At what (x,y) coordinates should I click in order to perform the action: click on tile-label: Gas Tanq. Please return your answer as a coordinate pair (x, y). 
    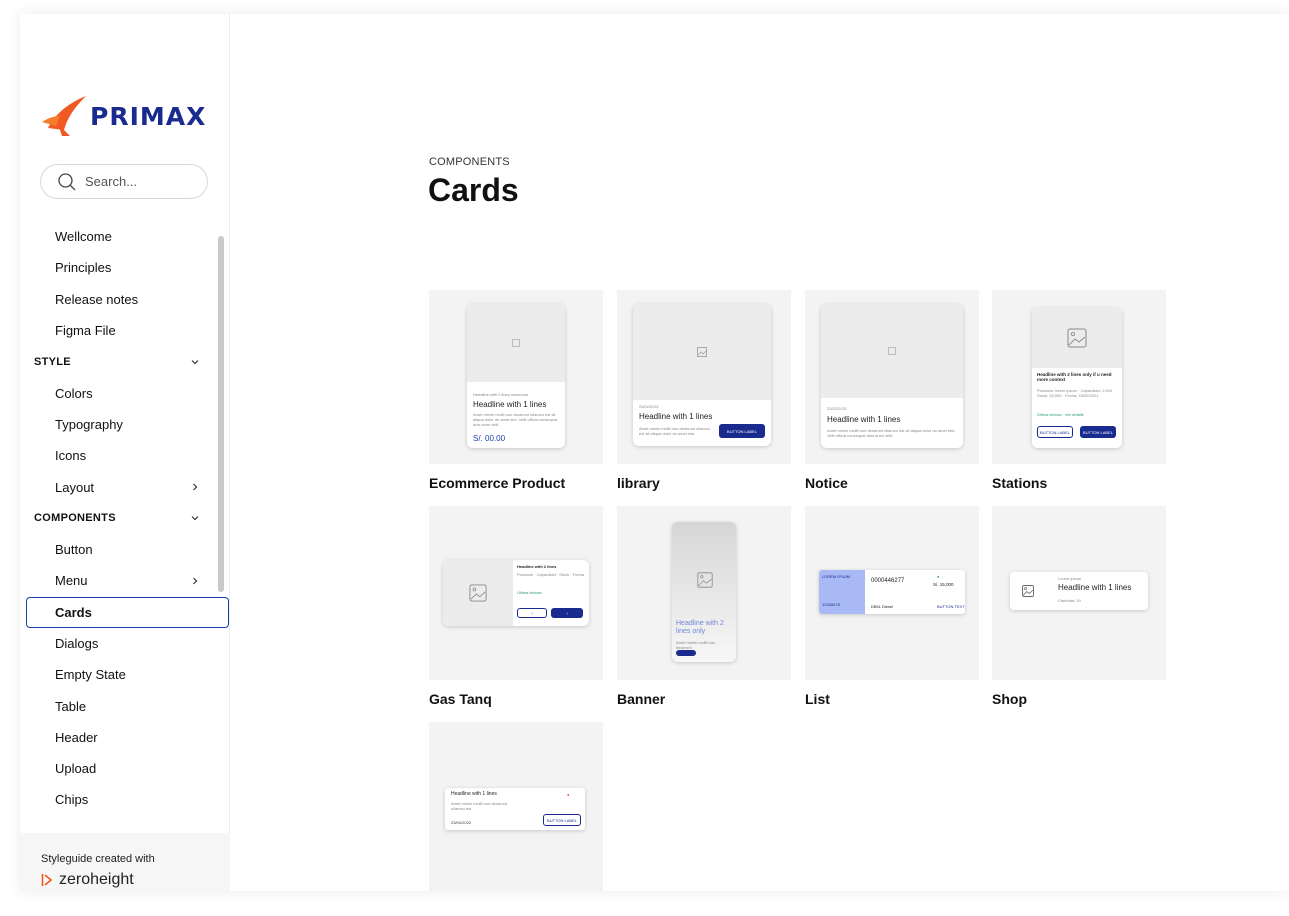
    Looking at the image, I should click on (460, 699).